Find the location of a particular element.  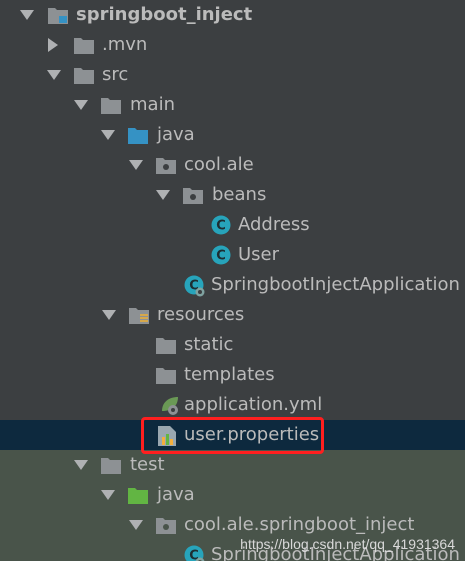

tree-node-label: src is located at coordinates (115, 74).